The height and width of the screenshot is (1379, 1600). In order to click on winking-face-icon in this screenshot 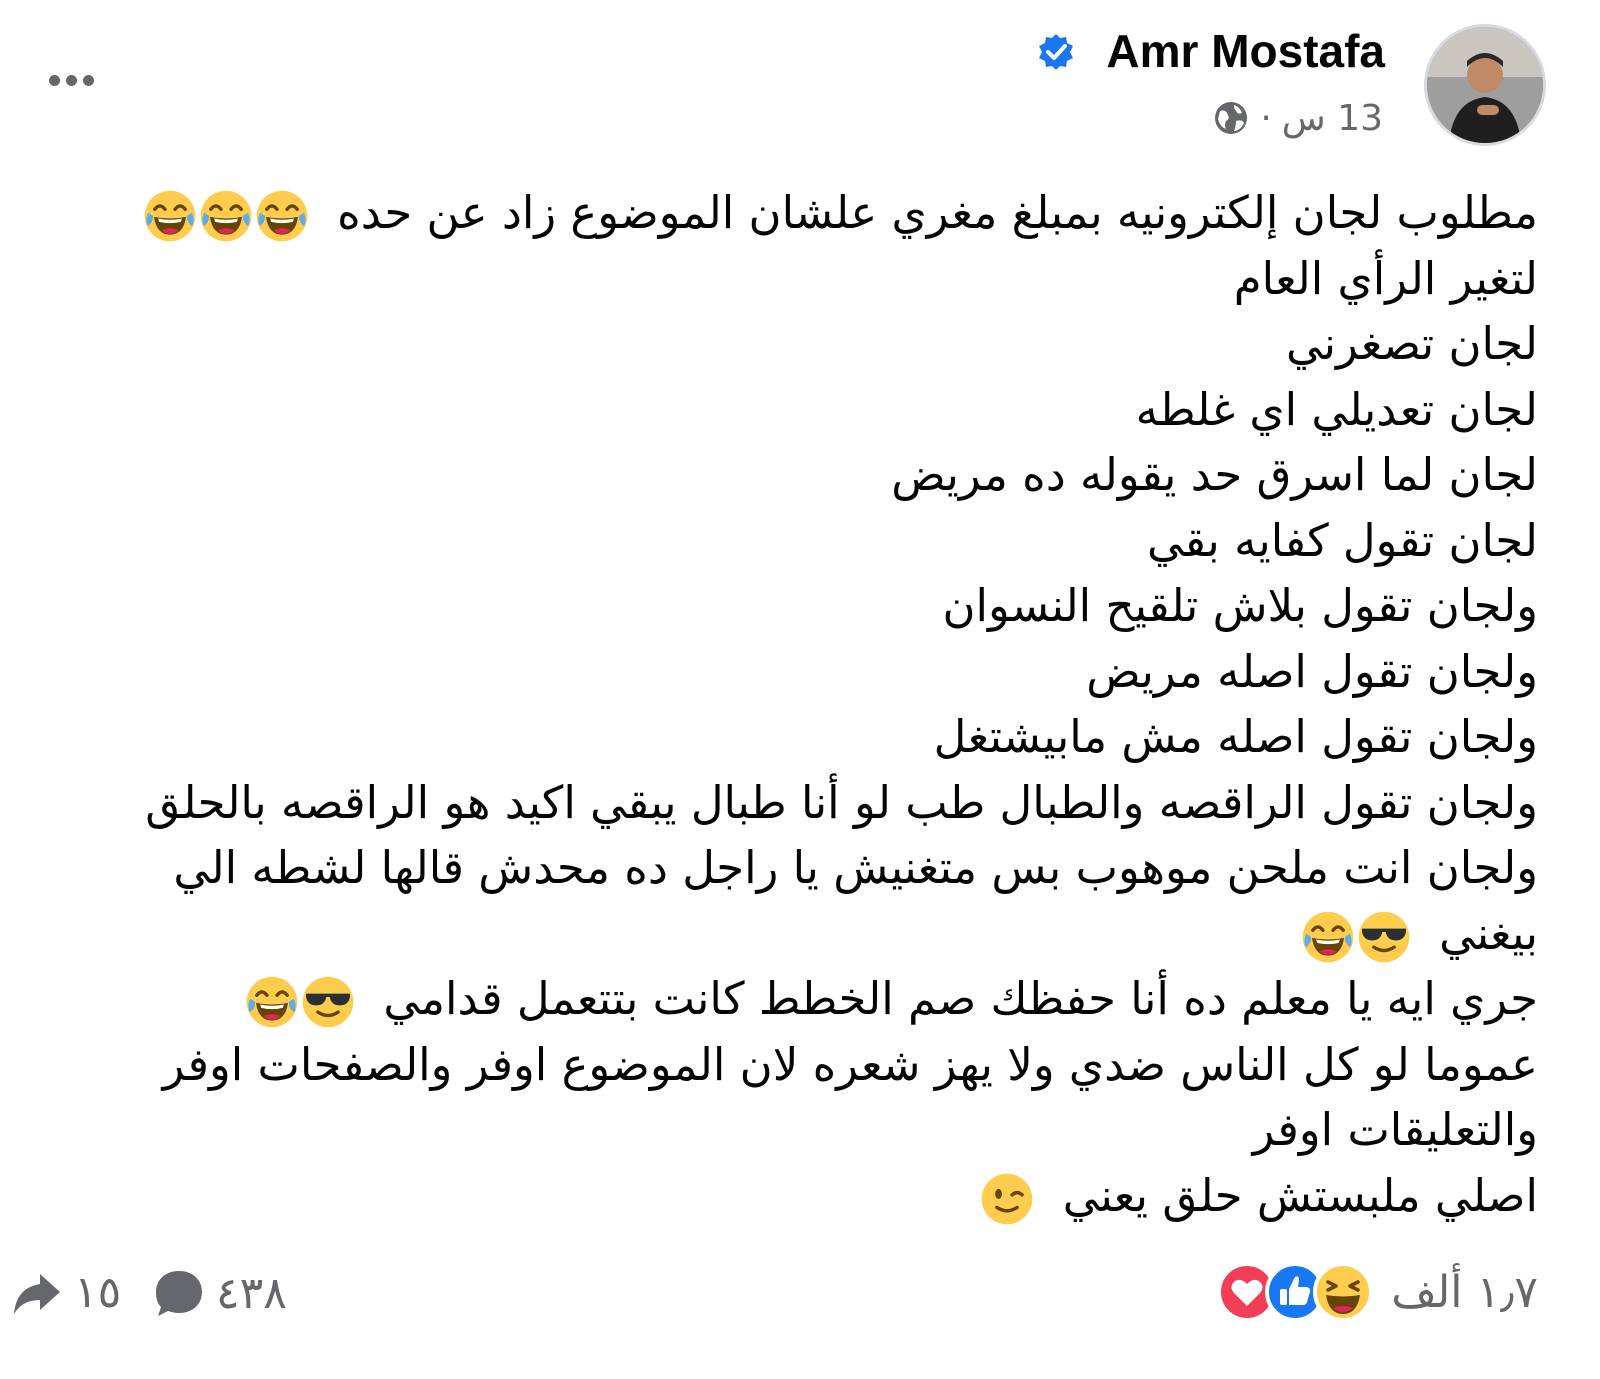, I will do `click(1007, 1199)`.